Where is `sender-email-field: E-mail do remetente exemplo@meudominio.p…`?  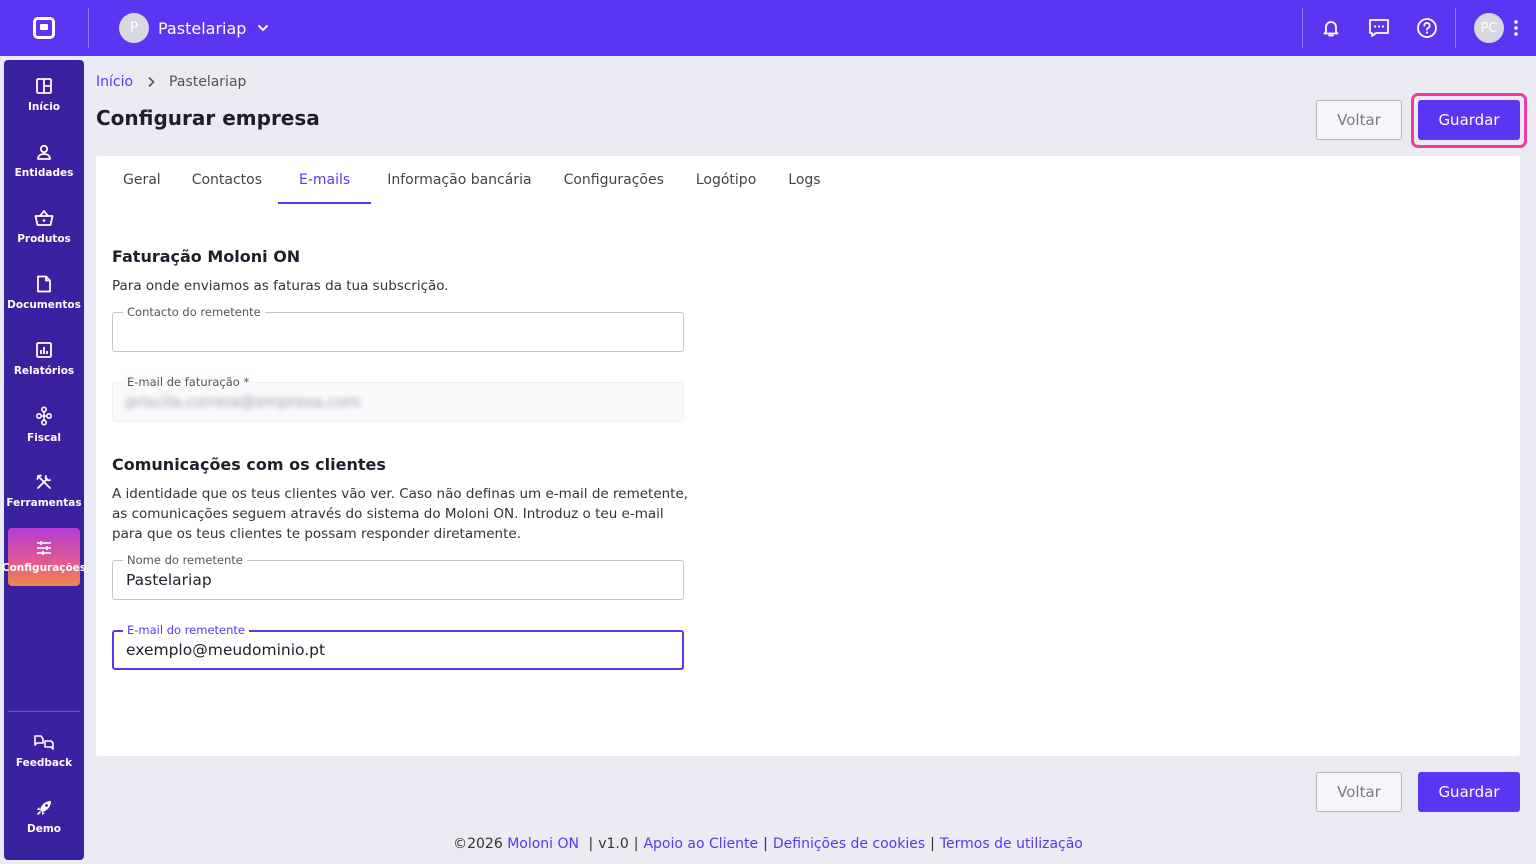 sender-email-field: E-mail do remetente exemplo@meudominio.p… is located at coordinates (398, 646).